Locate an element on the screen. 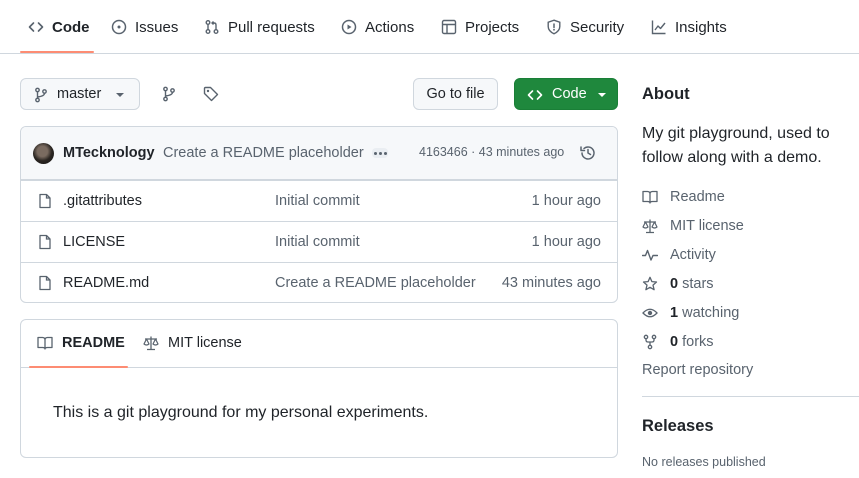  tab-code: Code is located at coordinates (59, 27).